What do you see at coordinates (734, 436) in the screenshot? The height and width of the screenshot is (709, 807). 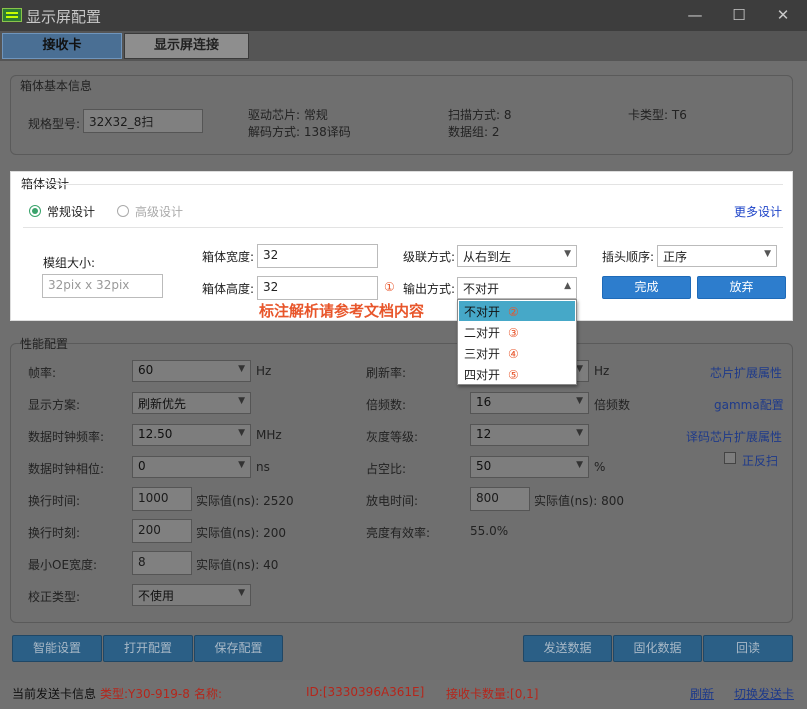 I see `decode-ext-link: 译码芯片扩展属性` at bounding box center [734, 436].